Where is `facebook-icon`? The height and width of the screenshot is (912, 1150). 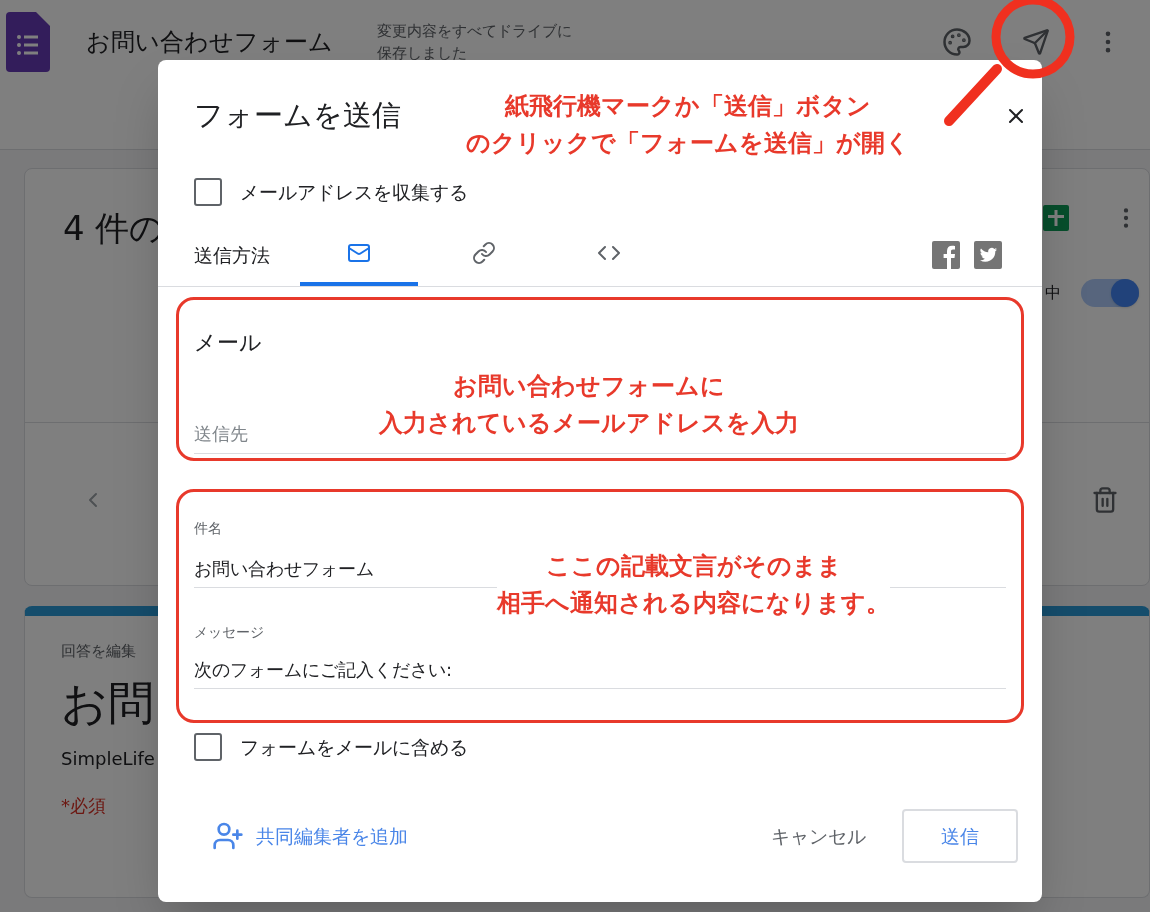
facebook-icon is located at coordinates (946, 255).